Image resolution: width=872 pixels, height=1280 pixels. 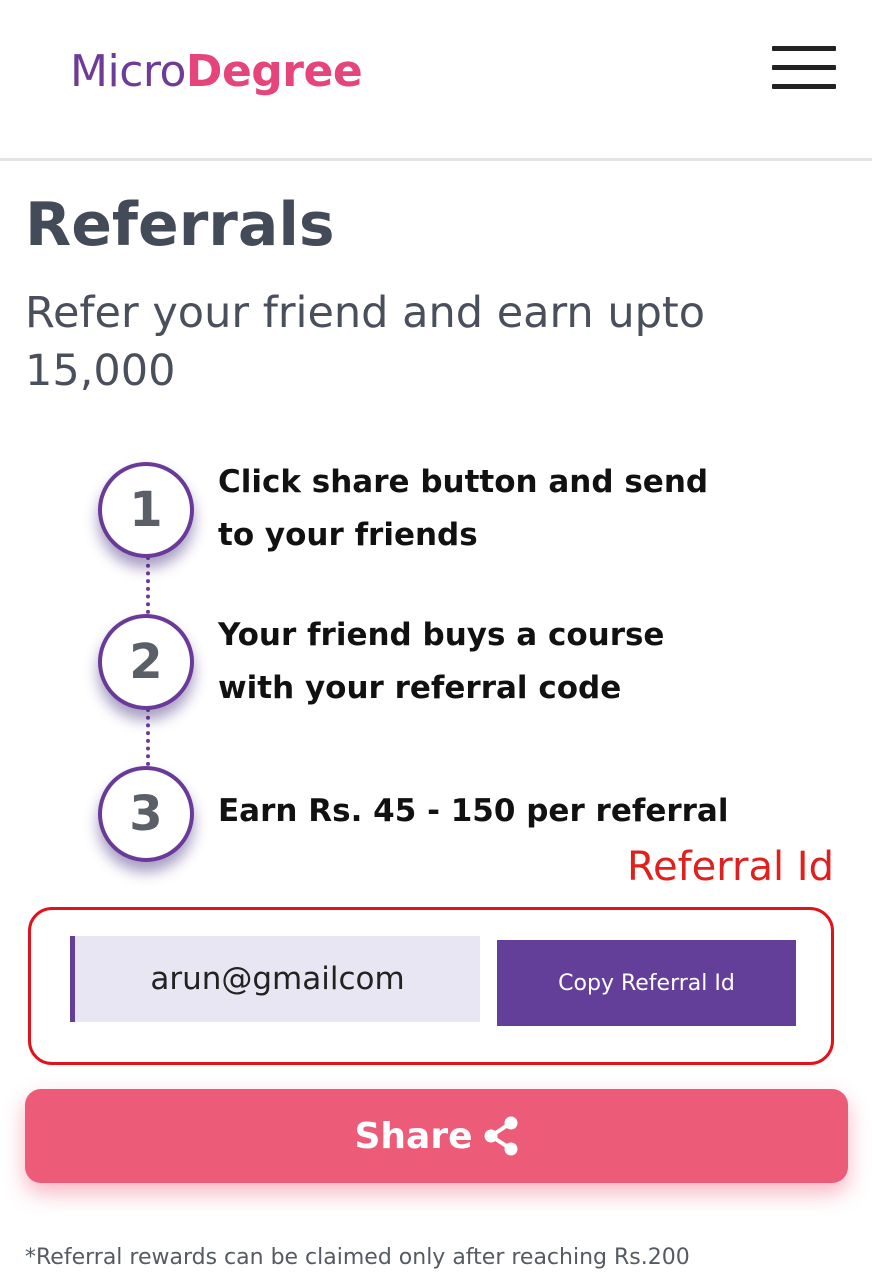 I want to click on microdegree-logo: MicroDegree, so click(x=216, y=72).